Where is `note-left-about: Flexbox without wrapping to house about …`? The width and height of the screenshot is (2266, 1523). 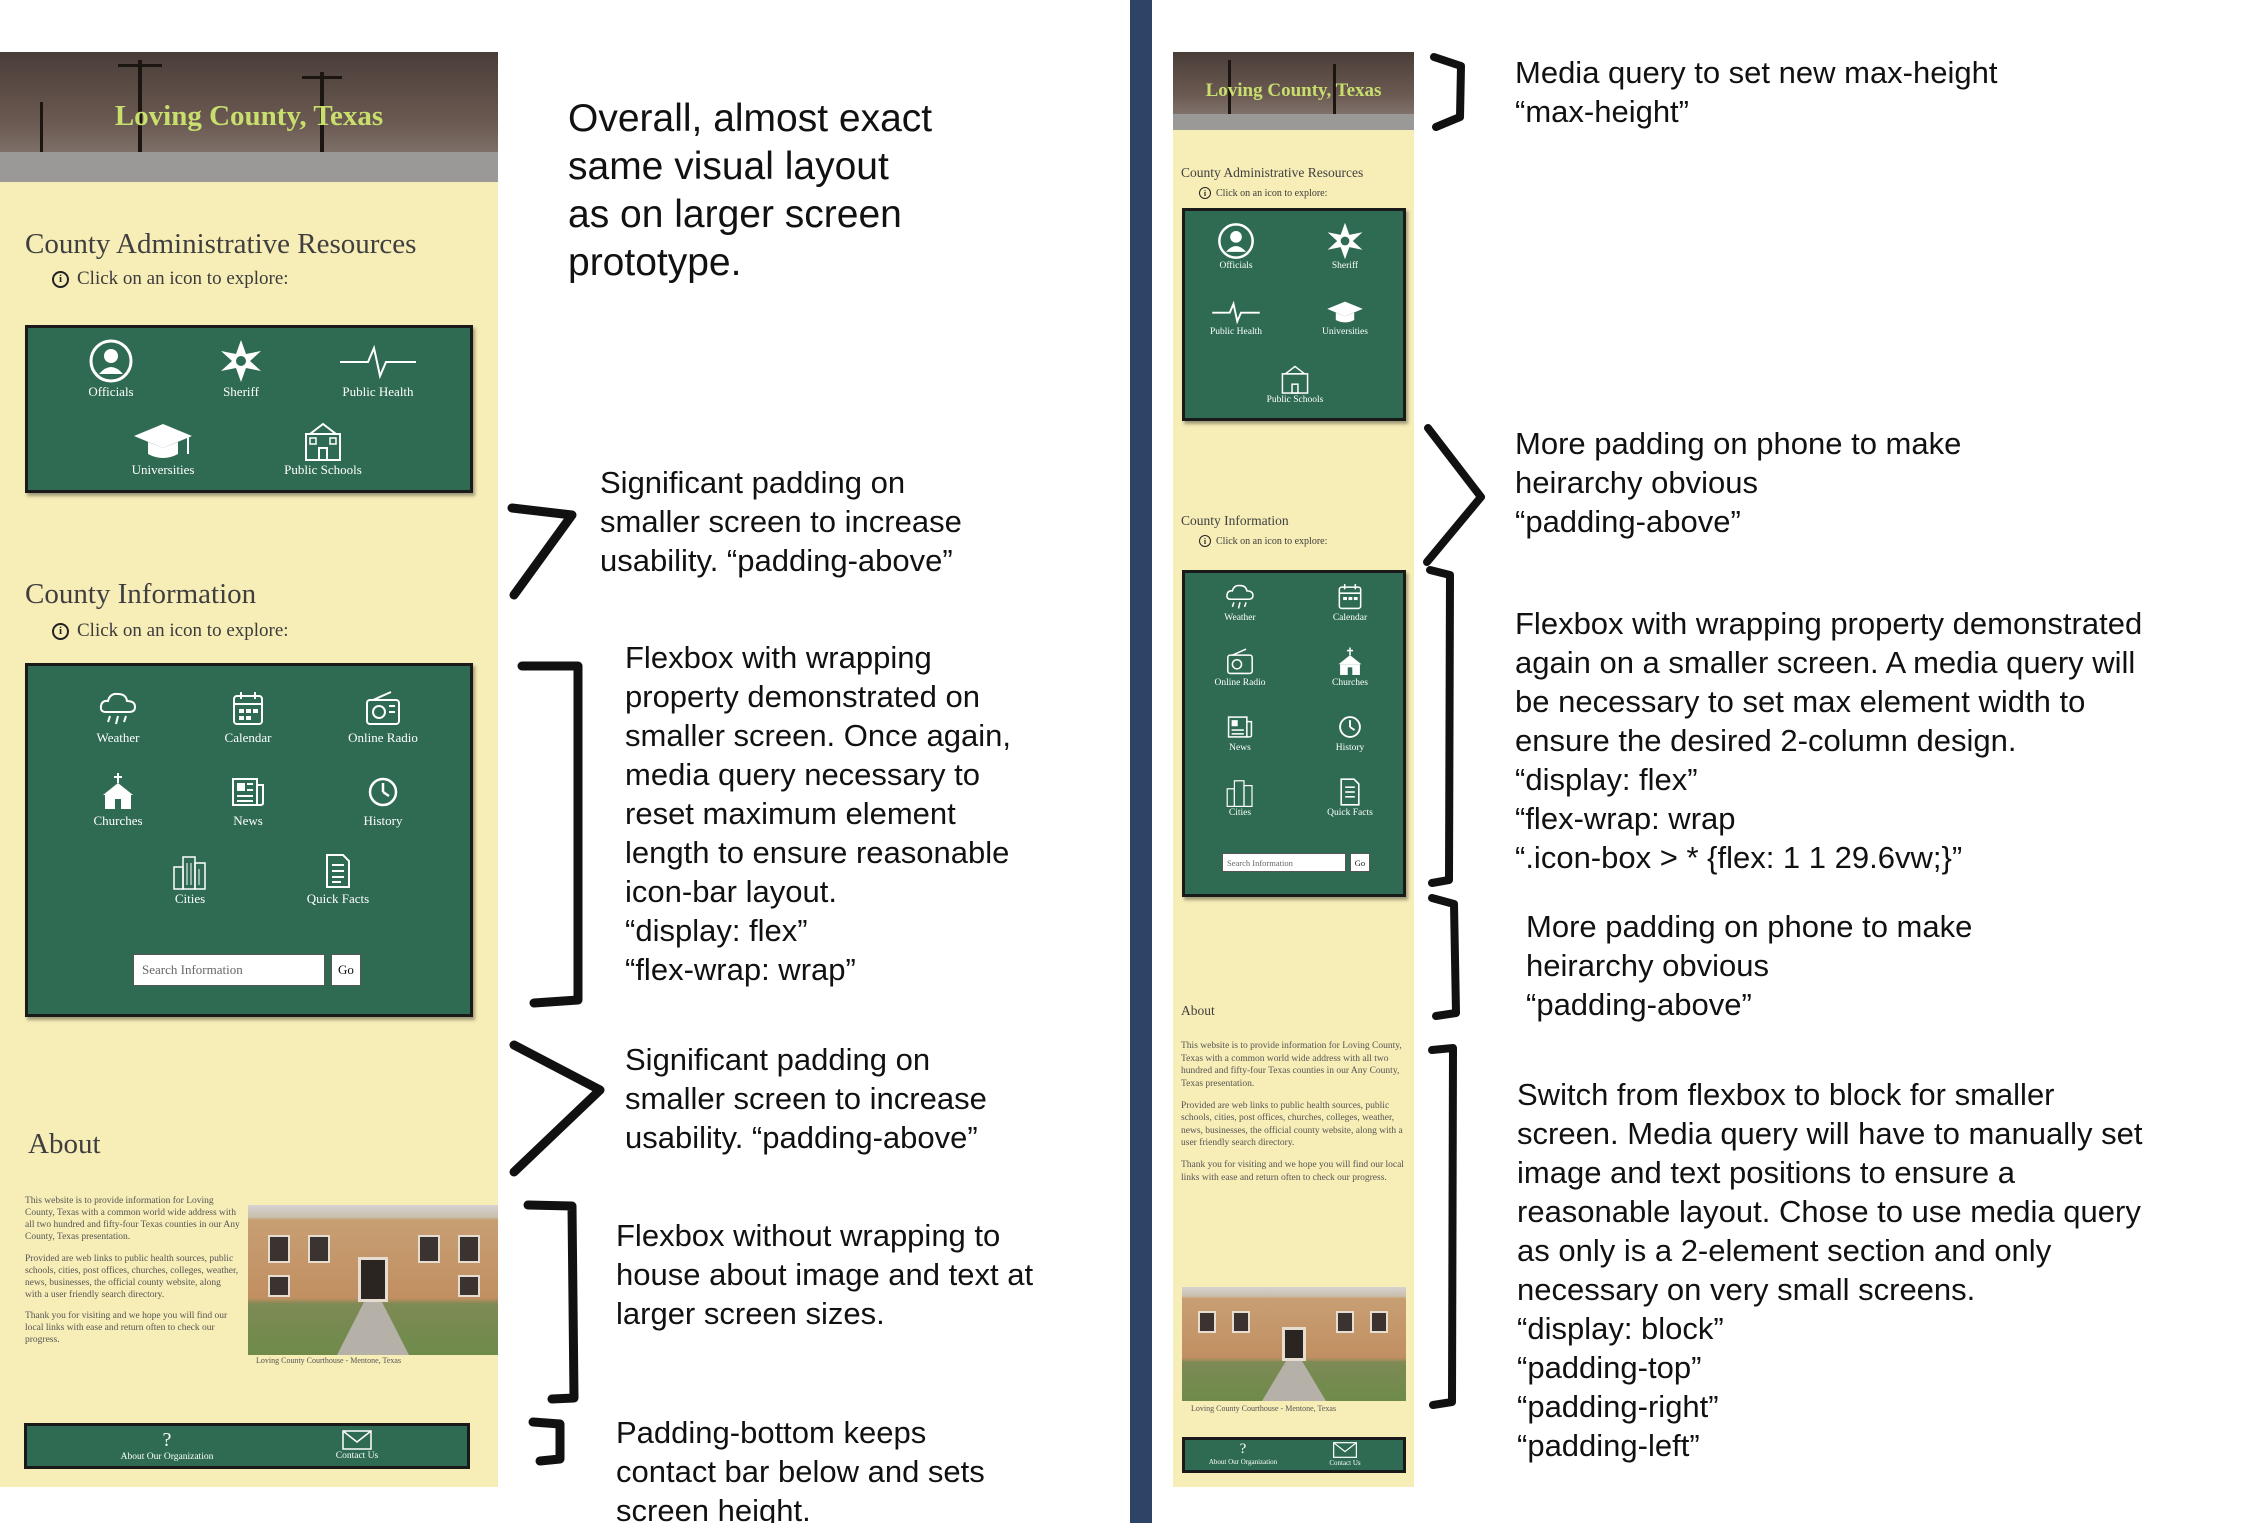
note-left-about: Flexbox without wrapping to house about … is located at coordinates (825, 1274).